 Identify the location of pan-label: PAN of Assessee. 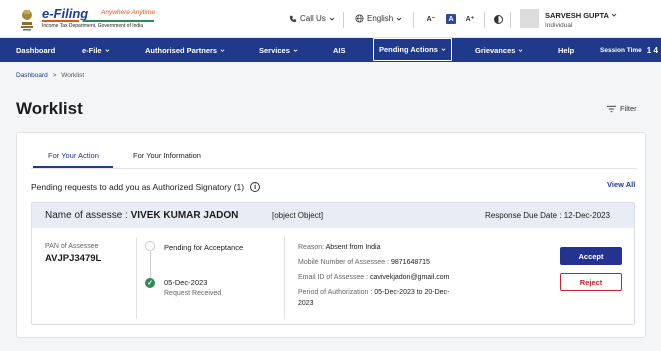
(72, 246).